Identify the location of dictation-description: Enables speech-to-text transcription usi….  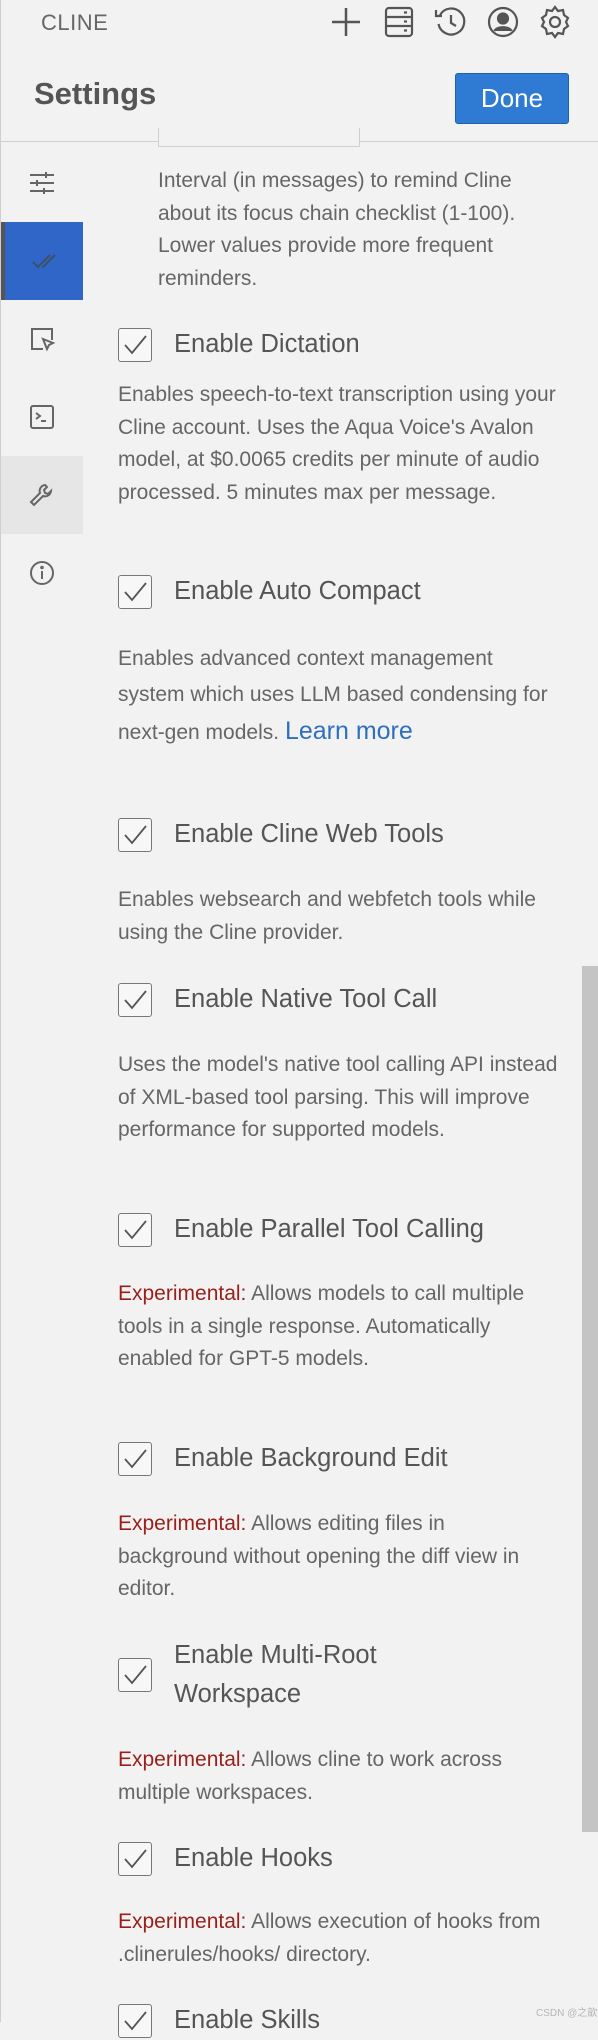
(337, 443).